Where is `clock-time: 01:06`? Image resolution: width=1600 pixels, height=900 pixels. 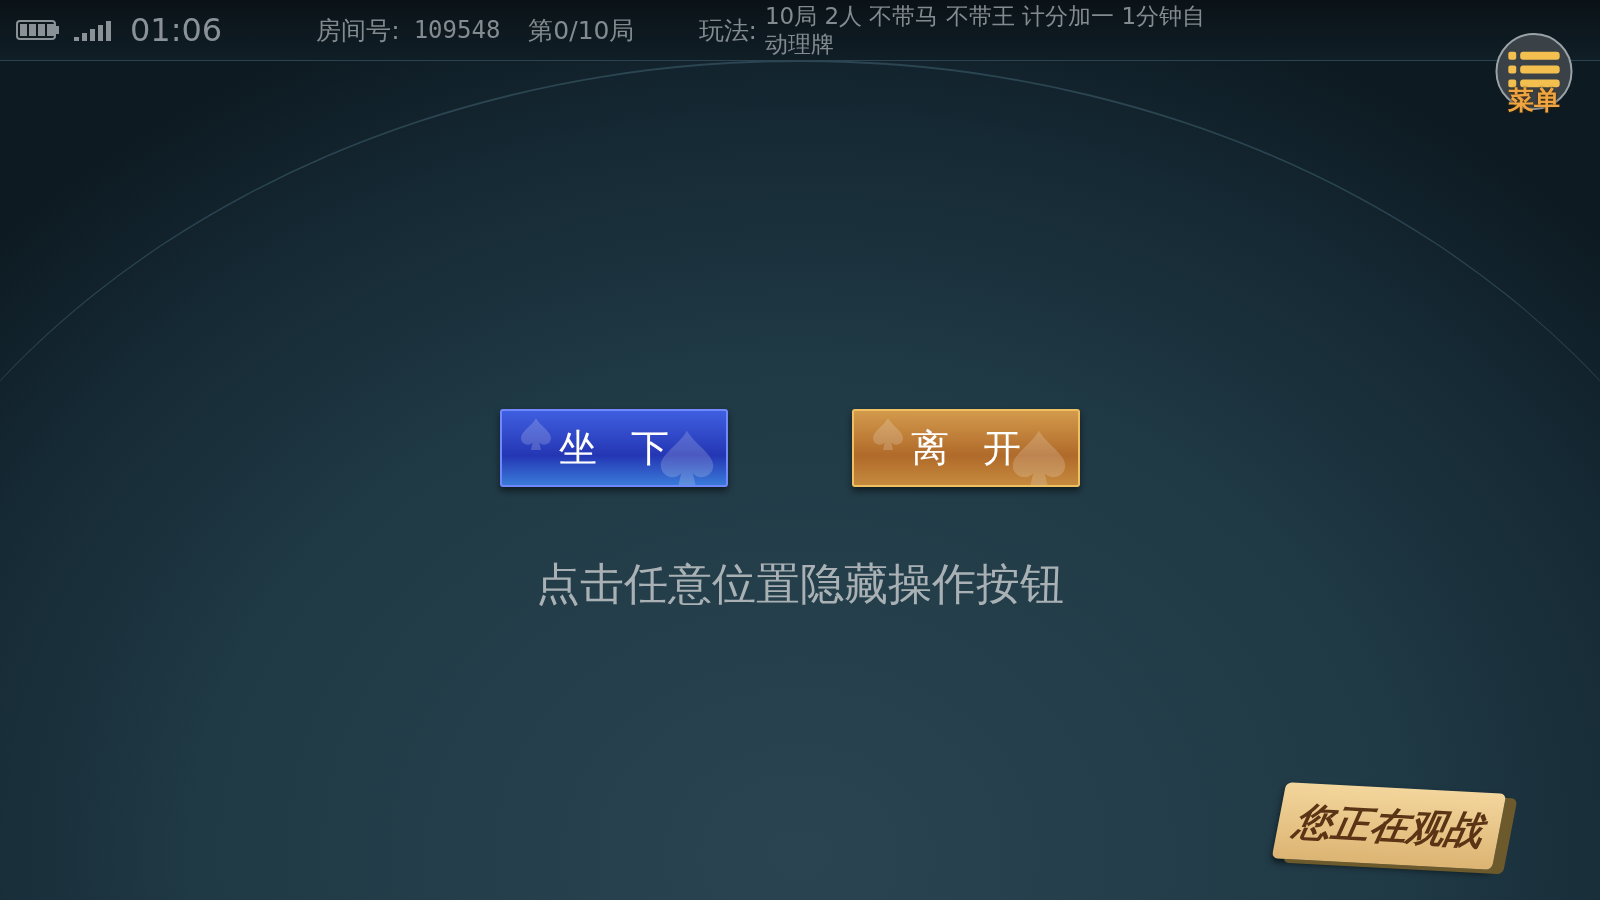 clock-time: 01:06 is located at coordinates (176, 30).